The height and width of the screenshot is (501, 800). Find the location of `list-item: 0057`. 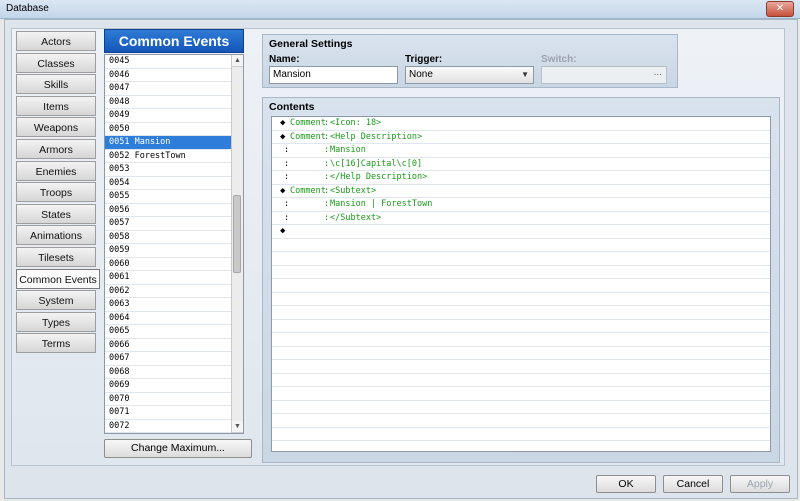

list-item: 0057 is located at coordinates (174, 224).